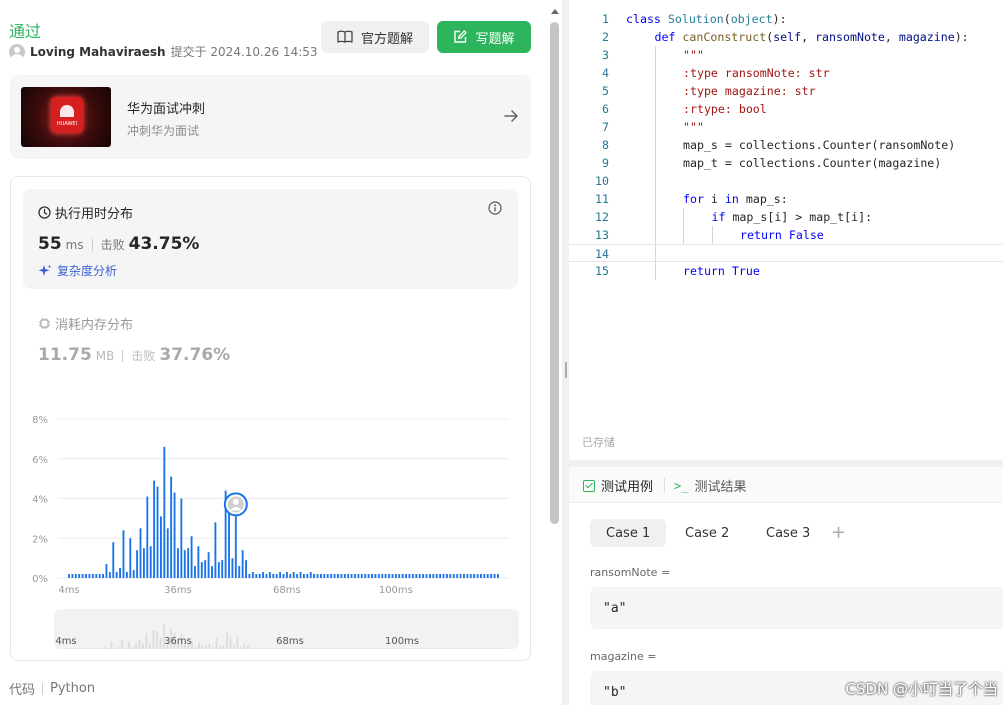  Describe the element at coordinates (602, 271) in the screenshot. I see `line-number: 15` at that location.